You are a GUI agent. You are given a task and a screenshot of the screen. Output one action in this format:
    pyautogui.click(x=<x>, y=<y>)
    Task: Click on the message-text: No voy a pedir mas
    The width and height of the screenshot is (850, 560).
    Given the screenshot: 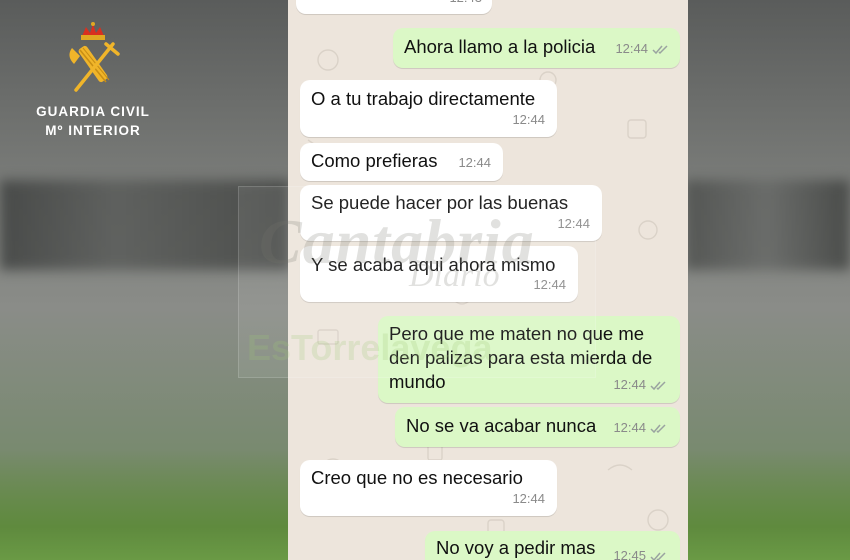 What is the action you would take?
    pyautogui.click(x=516, y=547)
    